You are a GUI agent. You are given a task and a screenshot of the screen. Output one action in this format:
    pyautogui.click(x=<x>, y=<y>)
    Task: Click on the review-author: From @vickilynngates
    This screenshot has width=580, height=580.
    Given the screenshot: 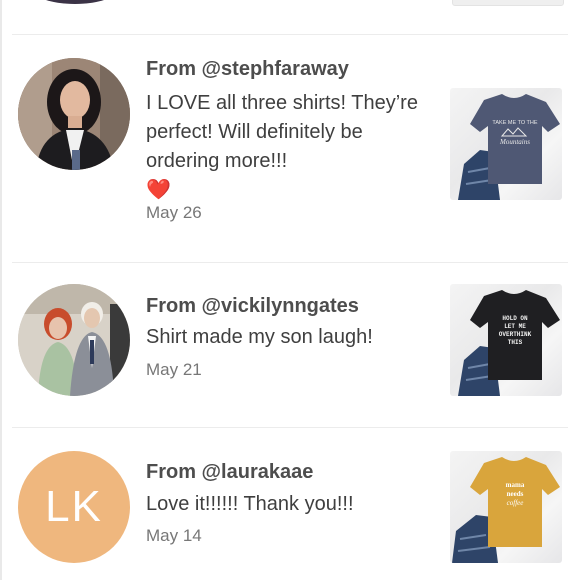 What is the action you would take?
    pyautogui.click(x=252, y=306)
    